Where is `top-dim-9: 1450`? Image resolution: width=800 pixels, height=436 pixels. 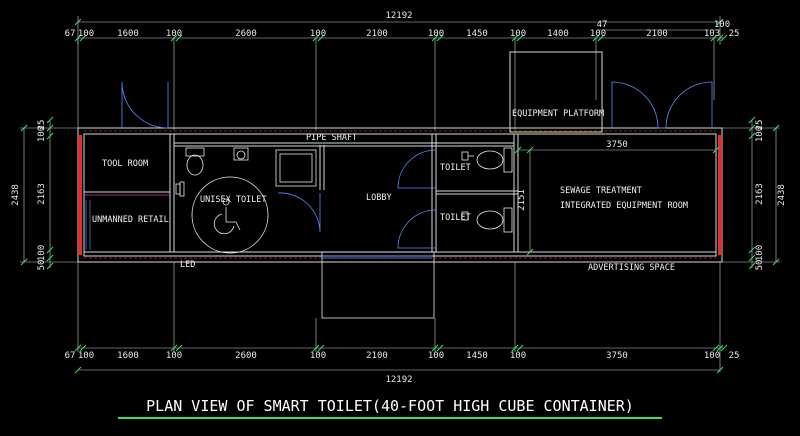 top-dim-9: 1450 is located at coordinates (477, 34).